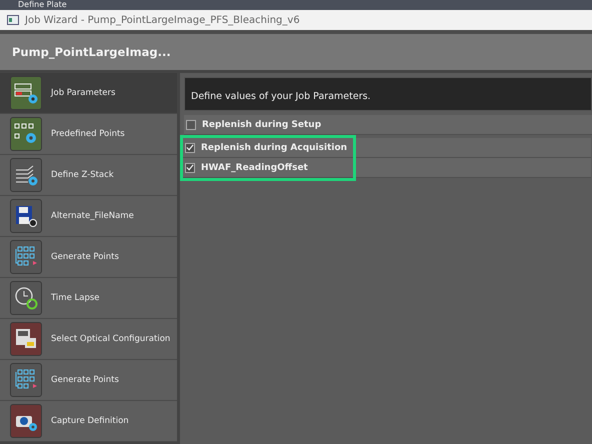 The height and width of the screenshot is (444, 592). What do you see at coordinates (274, 147) in the screenshot?
I see `option-label: Replenish during Acquisition` at bounding box center [274, 147].